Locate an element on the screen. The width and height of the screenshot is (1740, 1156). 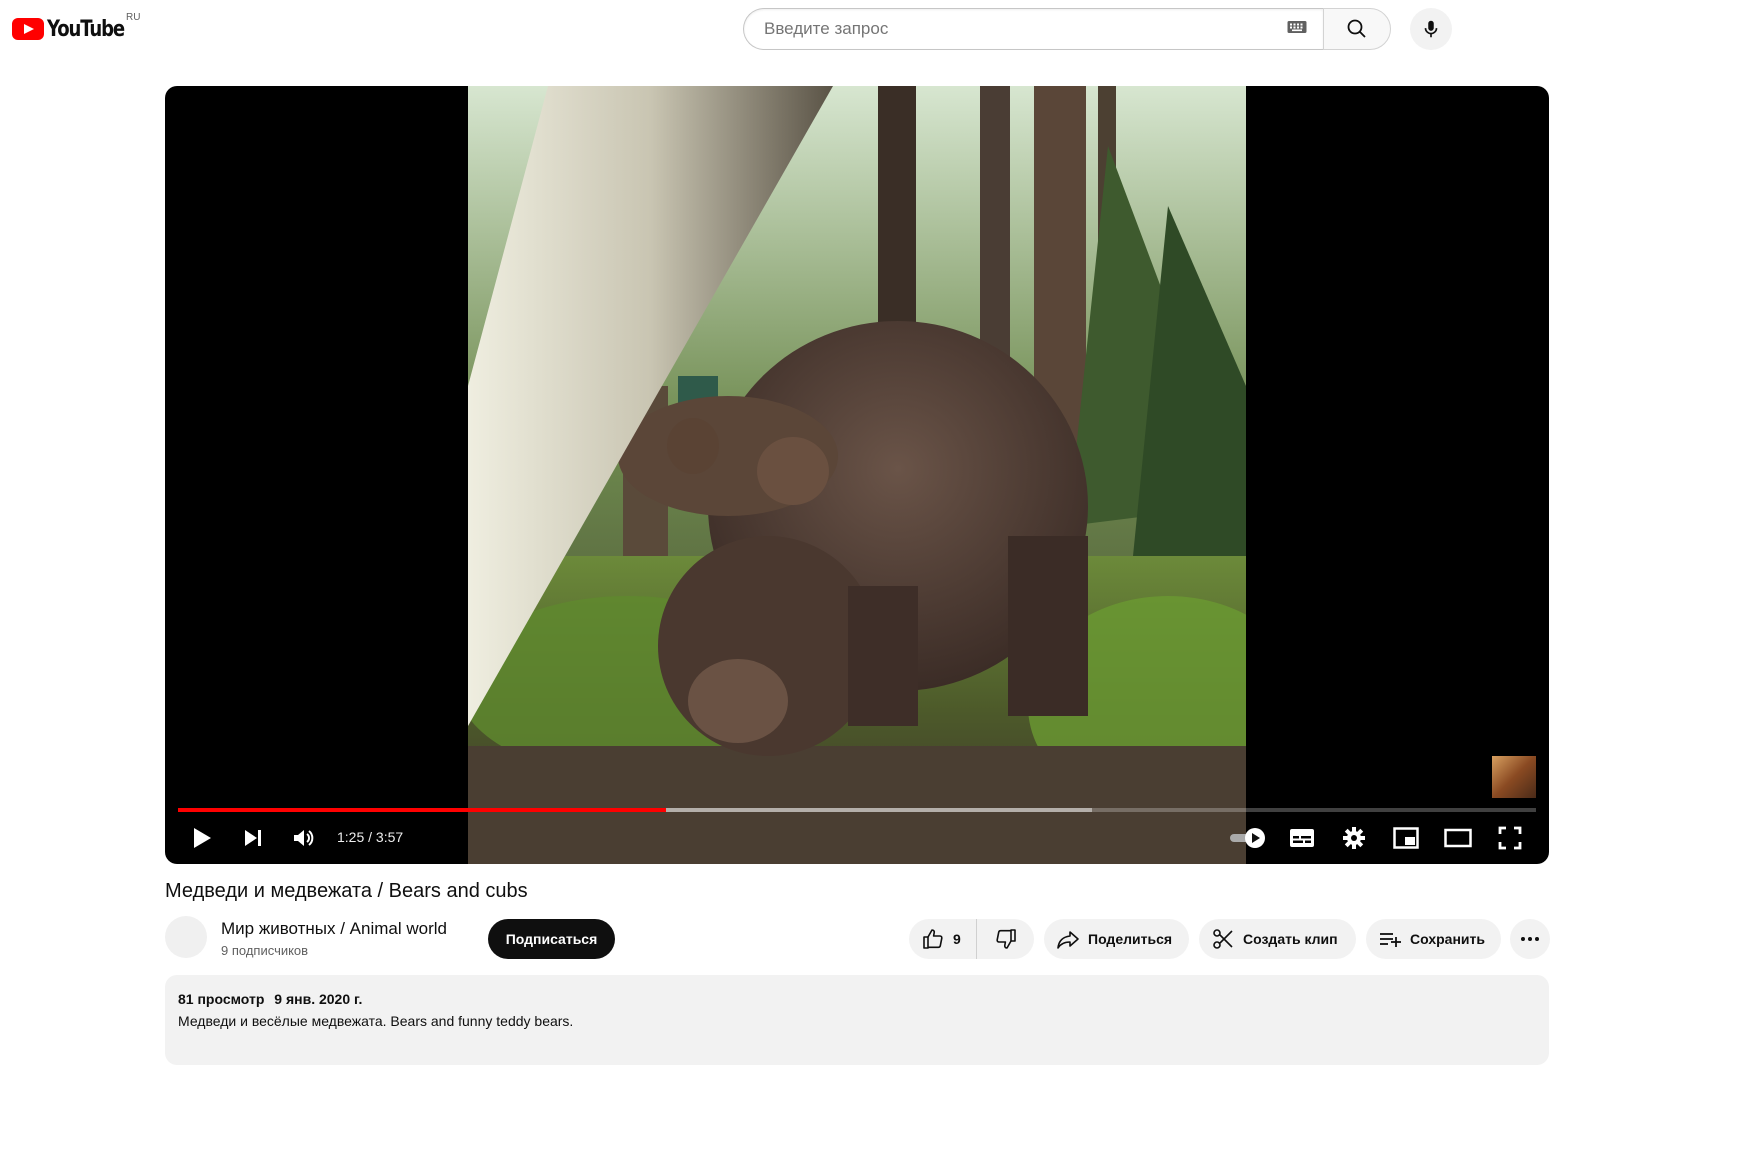
channel-name: Мир животных / Animal world is located at coordinates (334, 929).